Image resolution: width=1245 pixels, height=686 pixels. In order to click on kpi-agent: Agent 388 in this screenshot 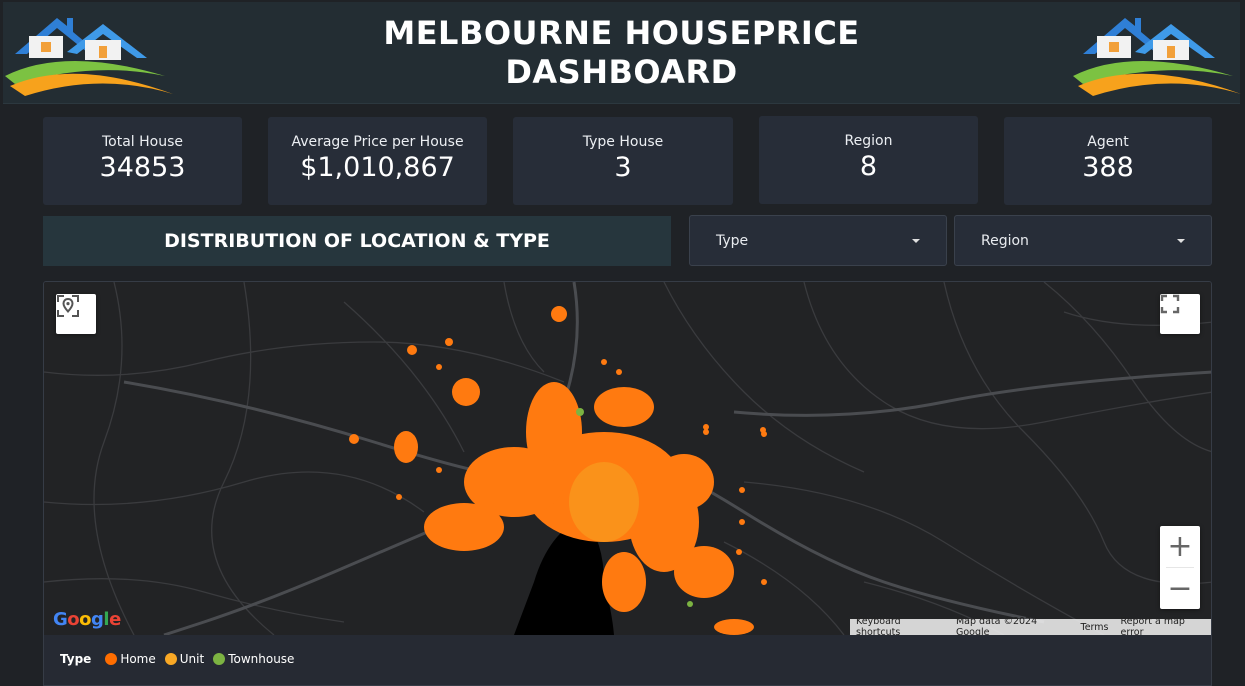, I will do `click(1108, 161)`.